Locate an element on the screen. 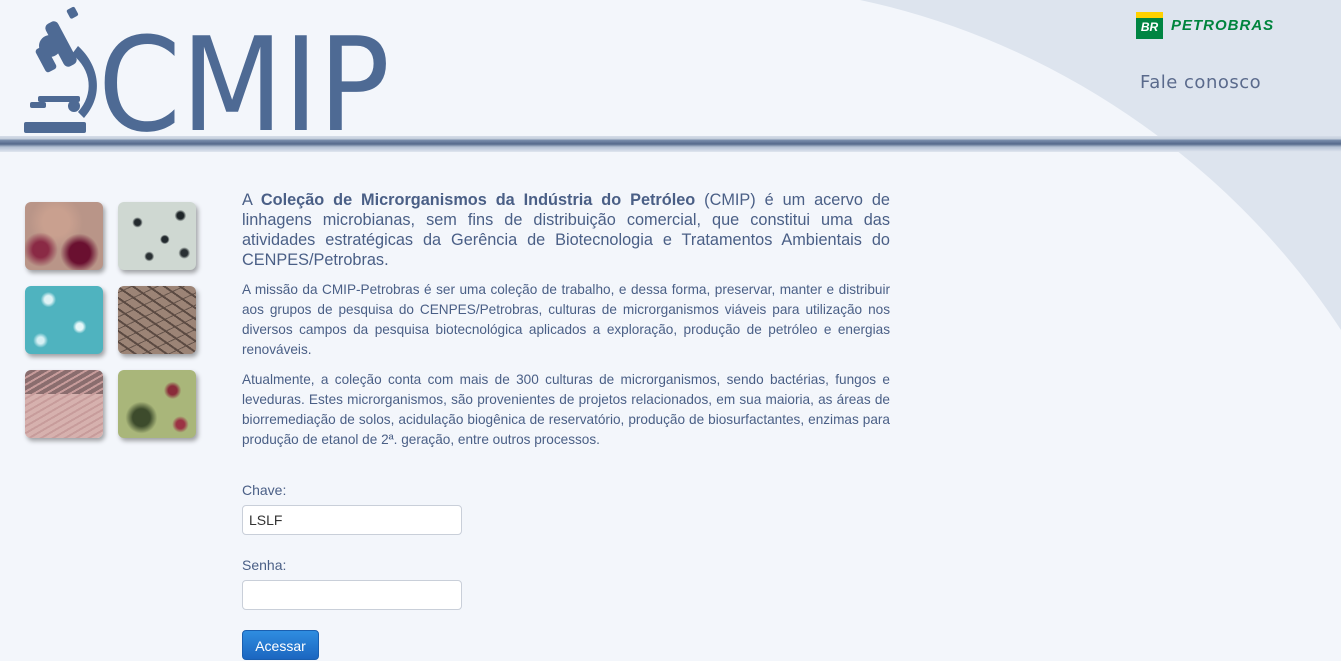  contact-link: Fale conosco is located at coordinates (1200, 82).